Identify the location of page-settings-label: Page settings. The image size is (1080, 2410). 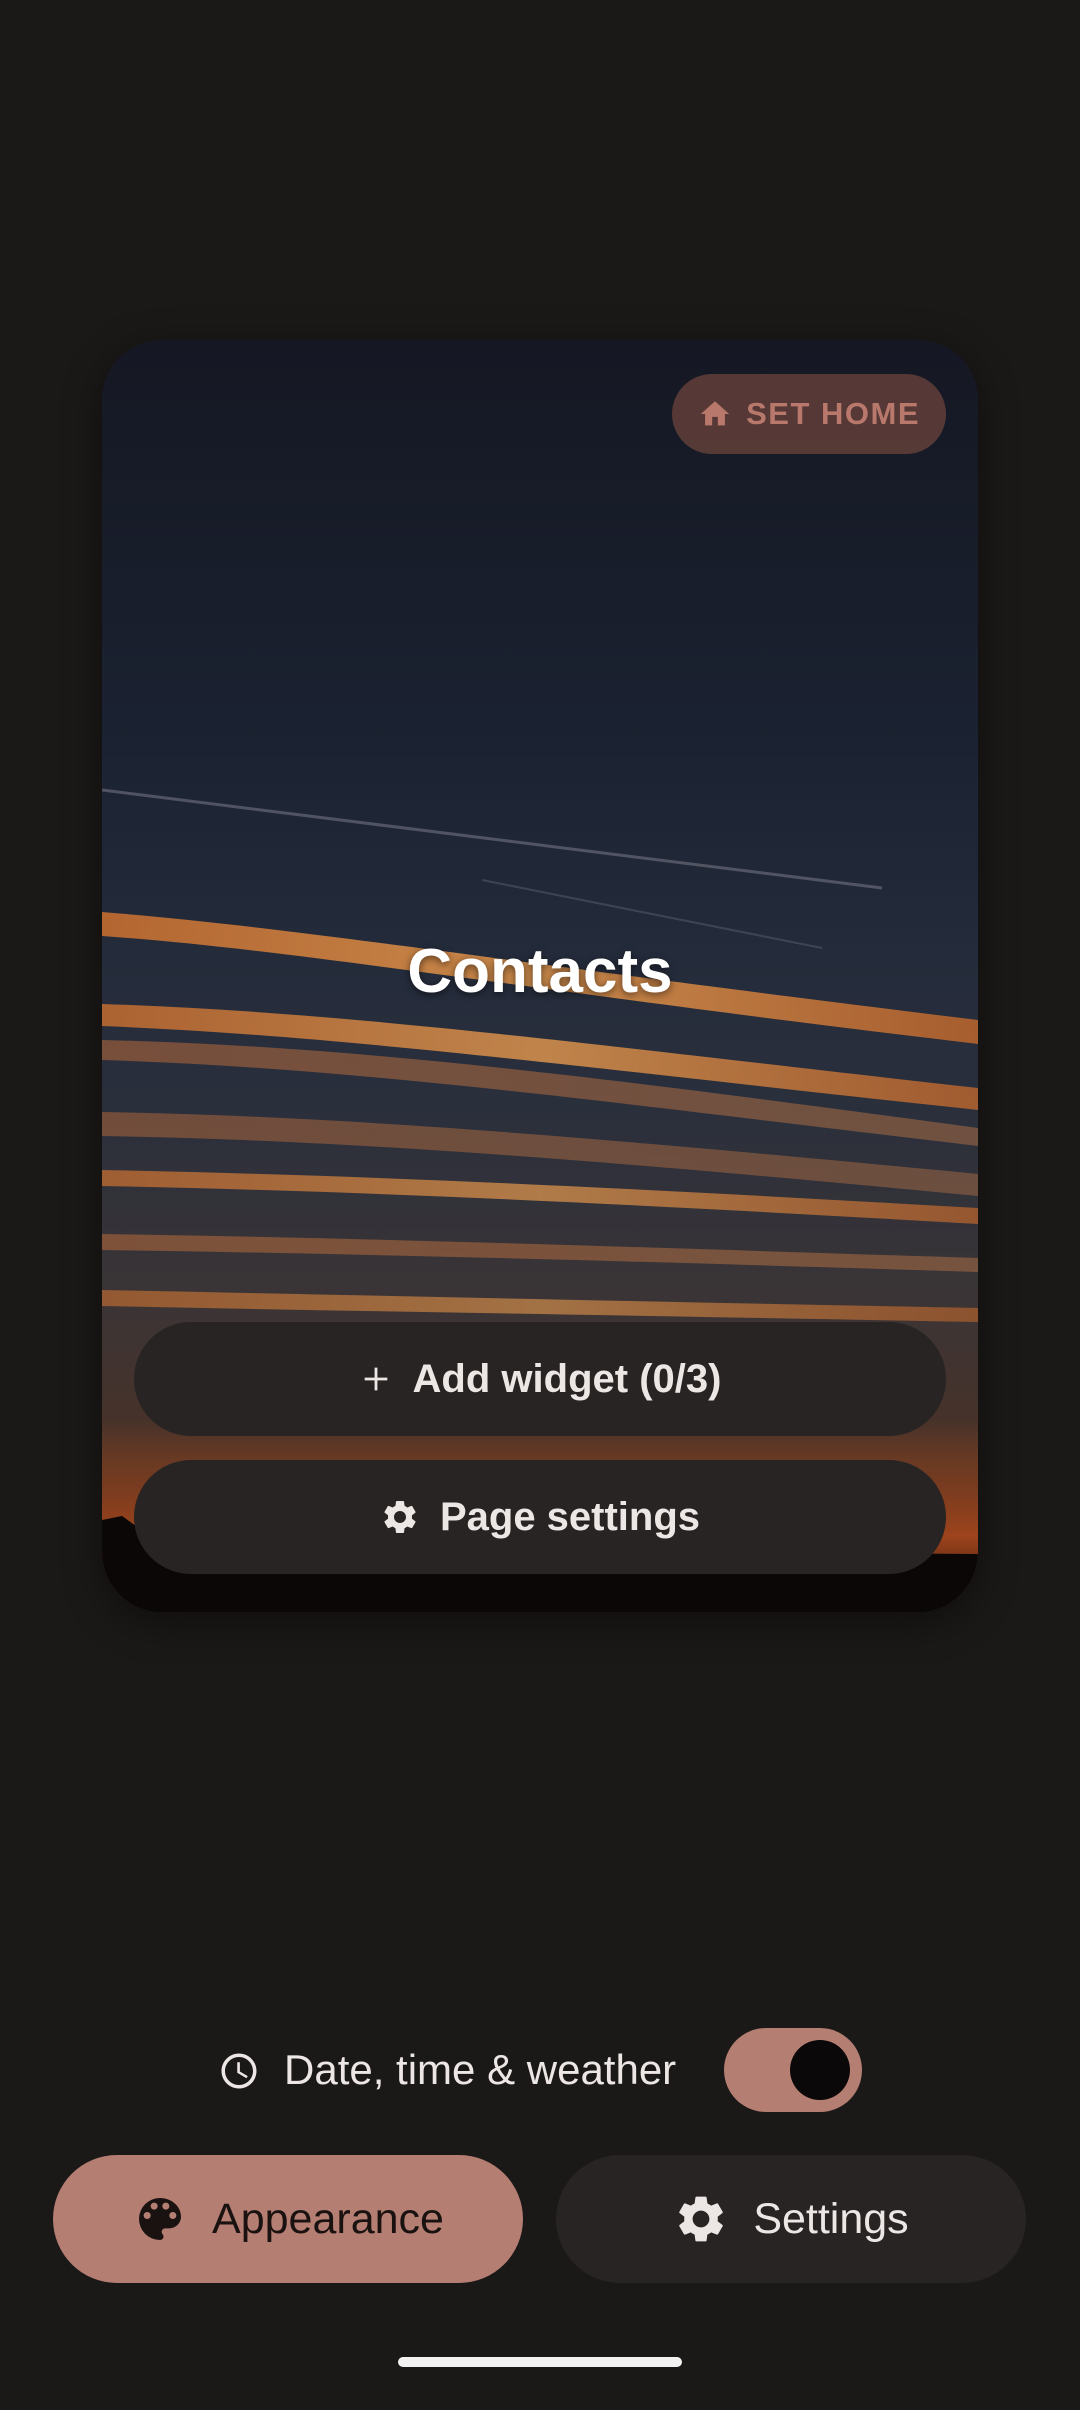
(570, 1516).